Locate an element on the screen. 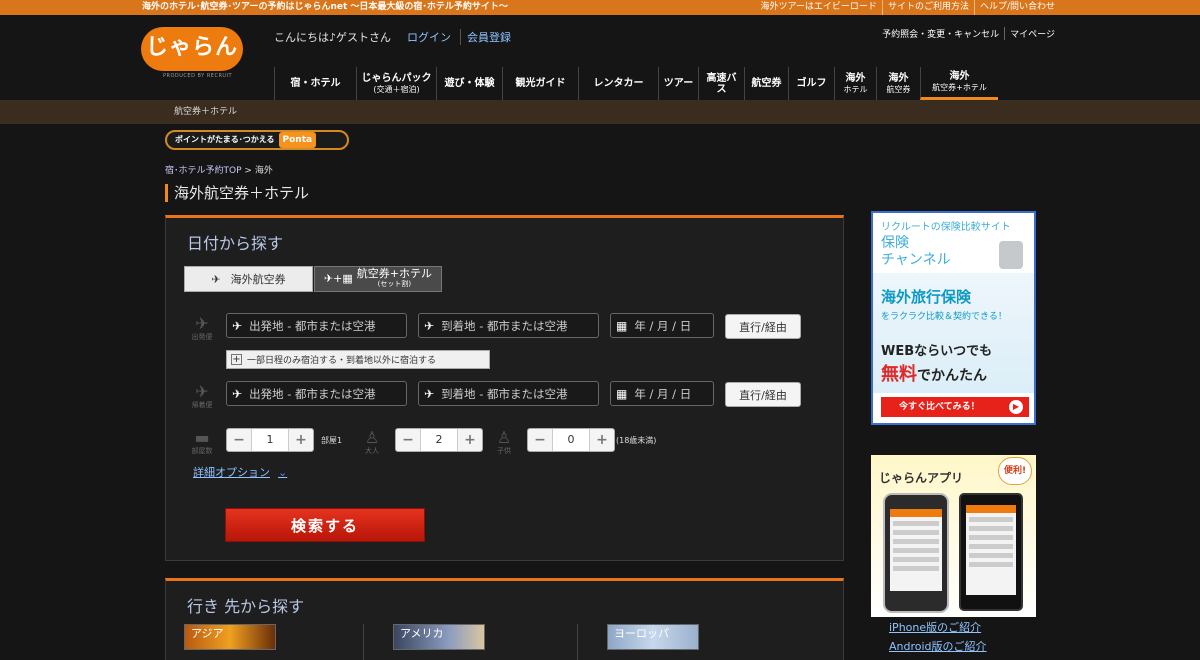  region-asia: アジア is located at coordinates (230, 637).